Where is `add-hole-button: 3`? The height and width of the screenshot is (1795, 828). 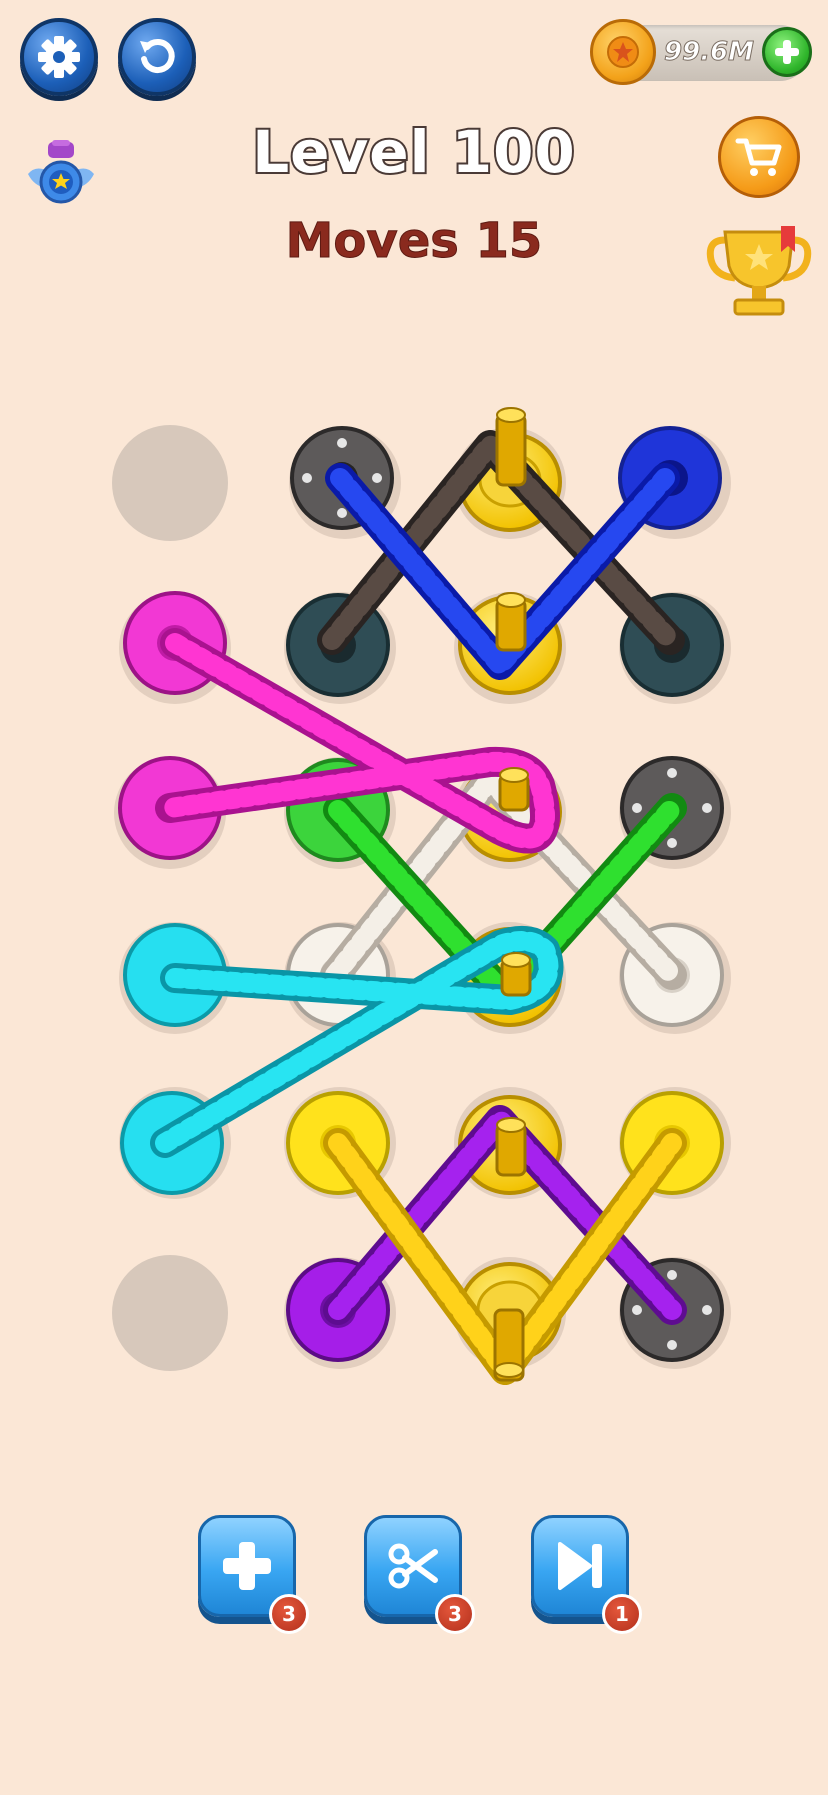
add-hole-button: 3 is located at coordinates (253, 1574).